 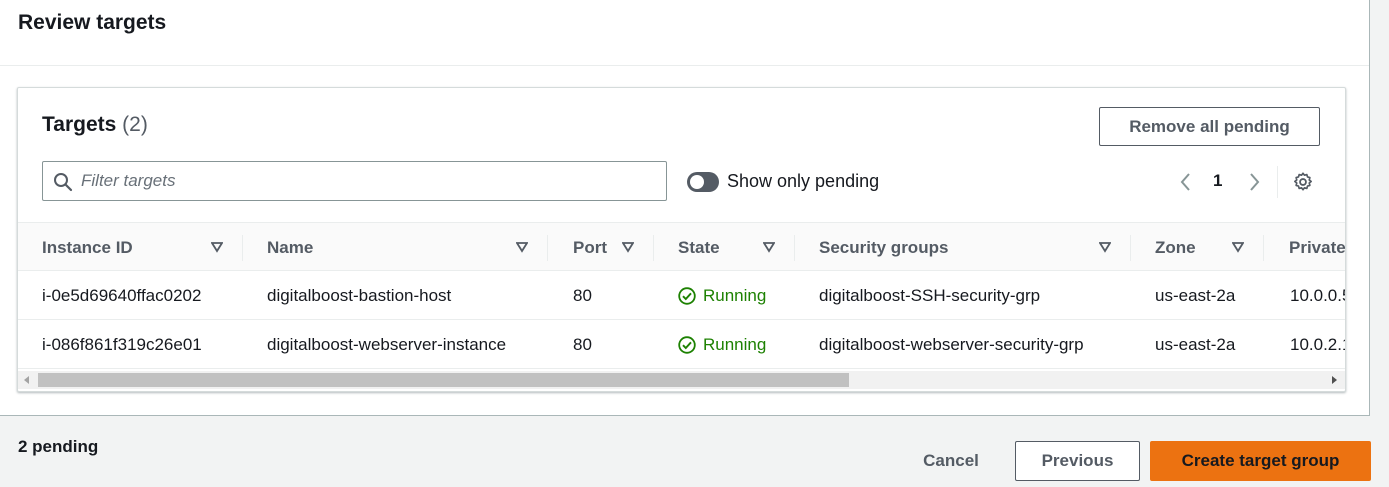 What do you see at coordinates (1077, 461) in the screenshot?
I see `previous-button: Previous` at bounding box center [1077, 461].